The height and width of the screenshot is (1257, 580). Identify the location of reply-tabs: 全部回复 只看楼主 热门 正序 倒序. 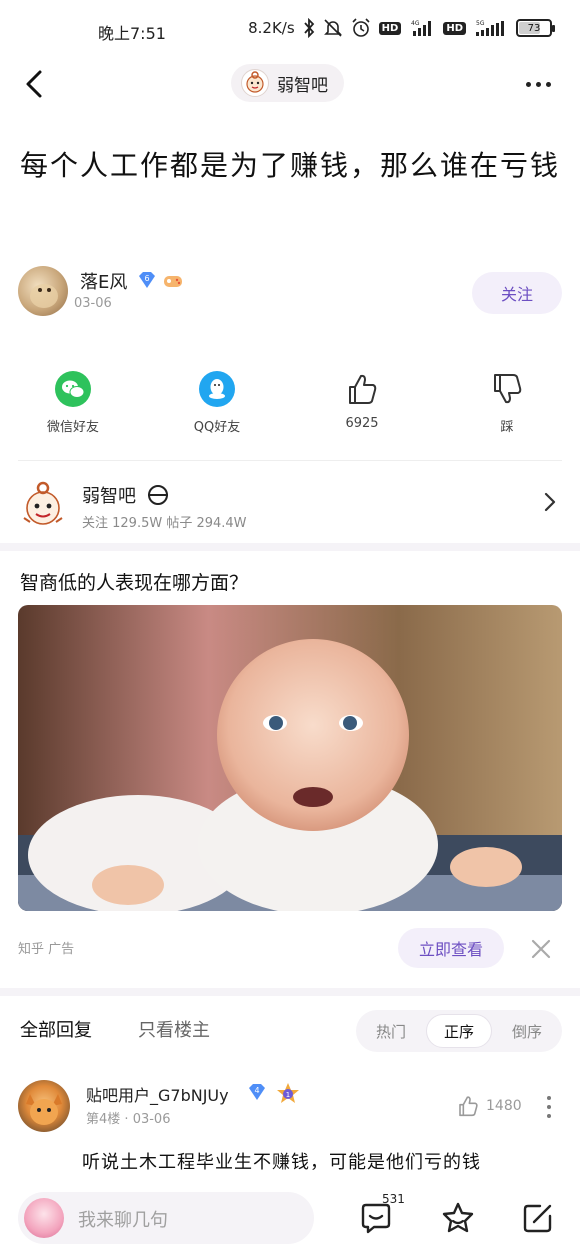
(290, 1032).